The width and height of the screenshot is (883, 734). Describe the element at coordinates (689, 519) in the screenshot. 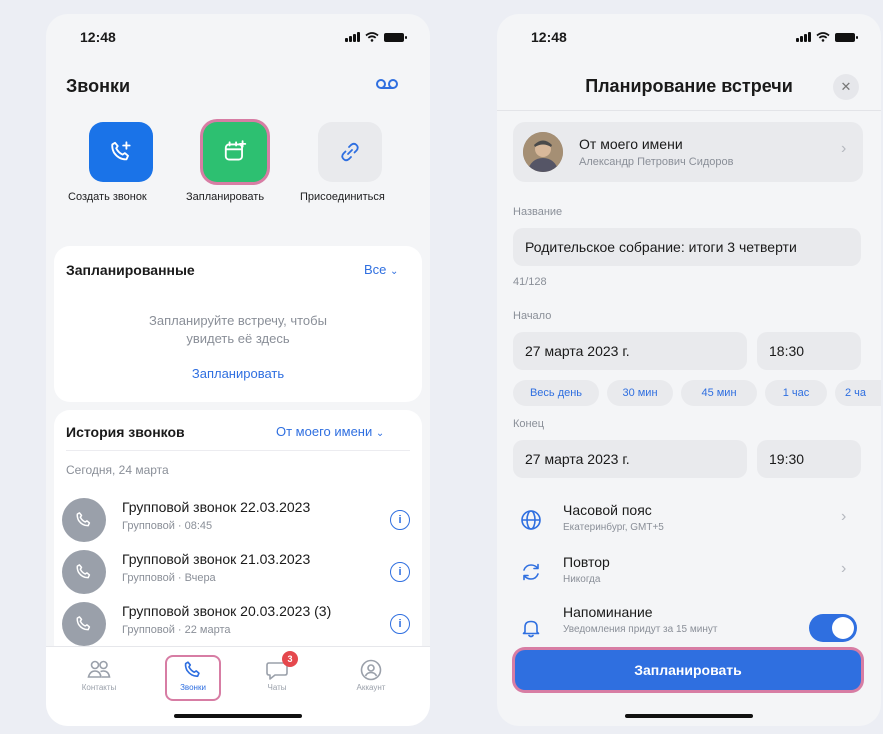

I see `timezone-row: Часовой пояс Екатеринбург, GMT+5 ›` at that location.